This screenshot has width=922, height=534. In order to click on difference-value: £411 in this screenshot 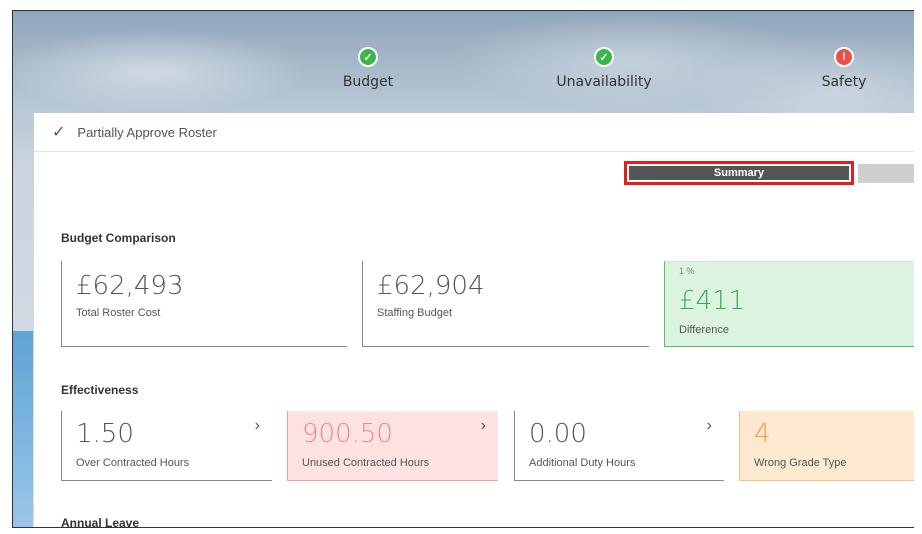, I will do `click(712, 301)`.